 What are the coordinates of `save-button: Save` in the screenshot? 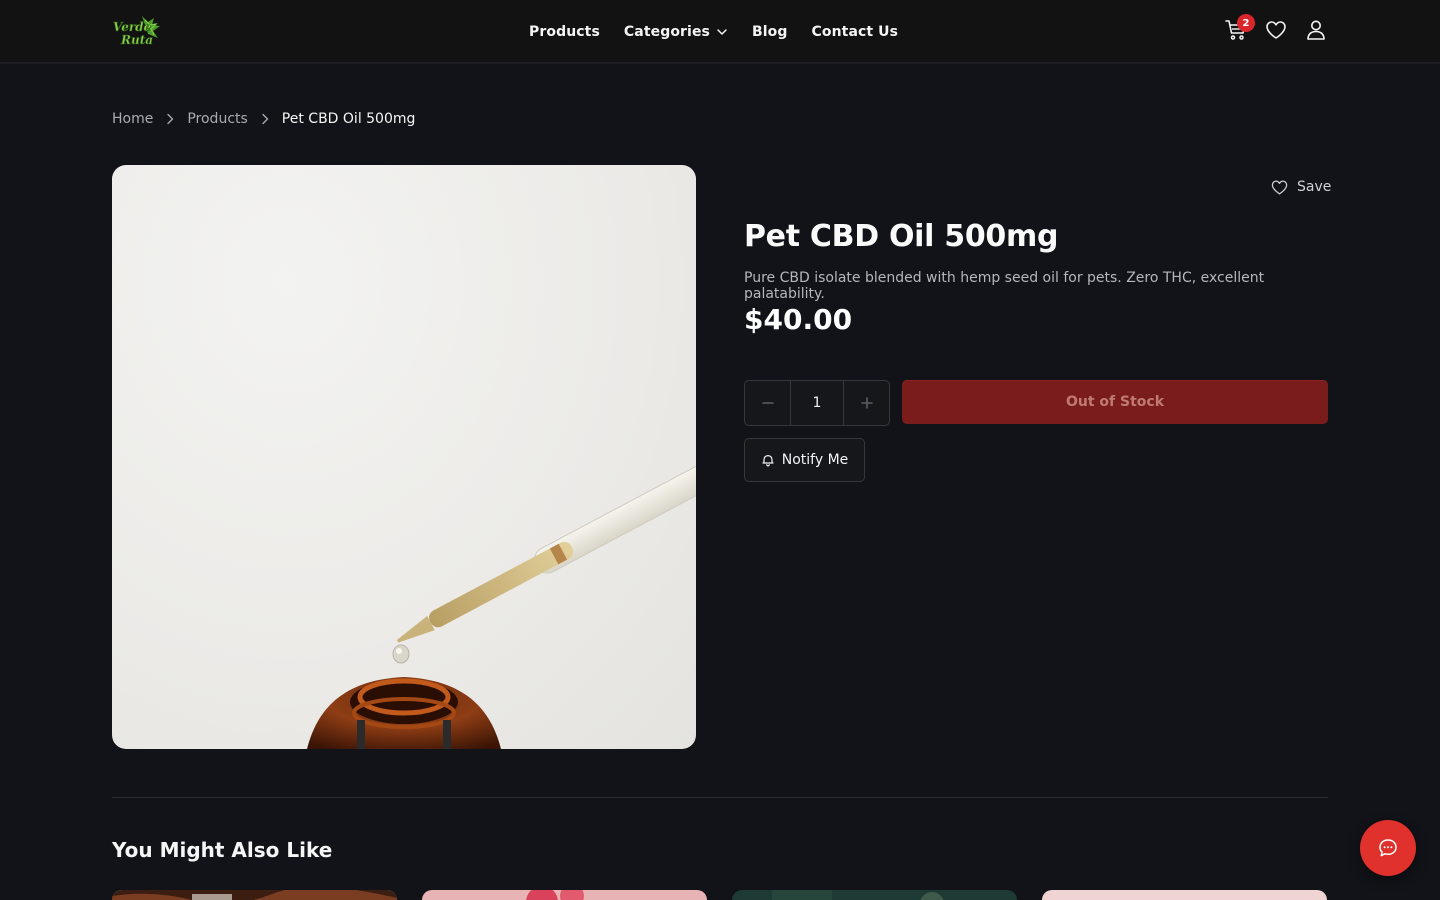 It's located at (1300, 187).